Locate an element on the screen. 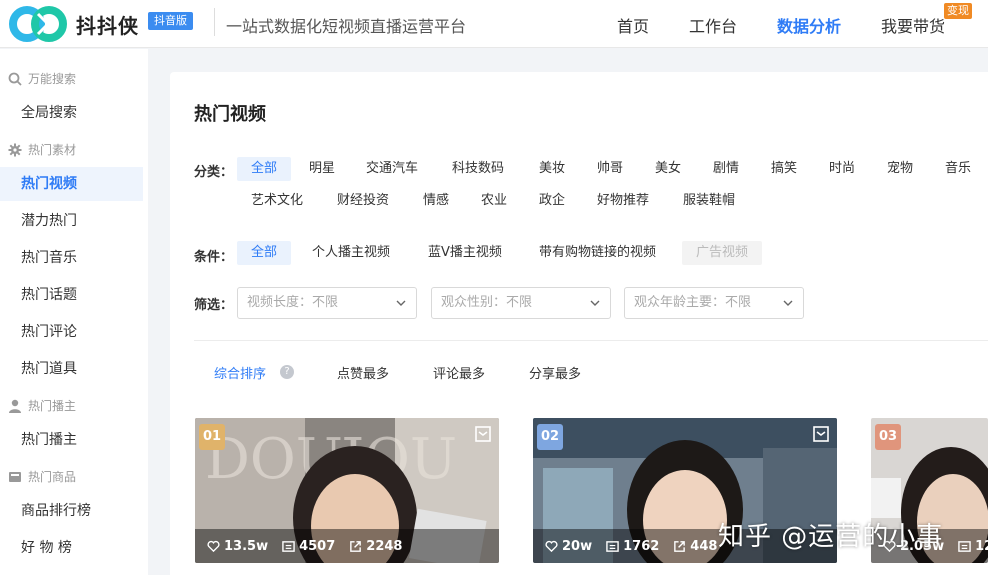 This screenshot has height=575, width=988. sidebar-group-material: 热门素材 is located at coordinates (42, 149).